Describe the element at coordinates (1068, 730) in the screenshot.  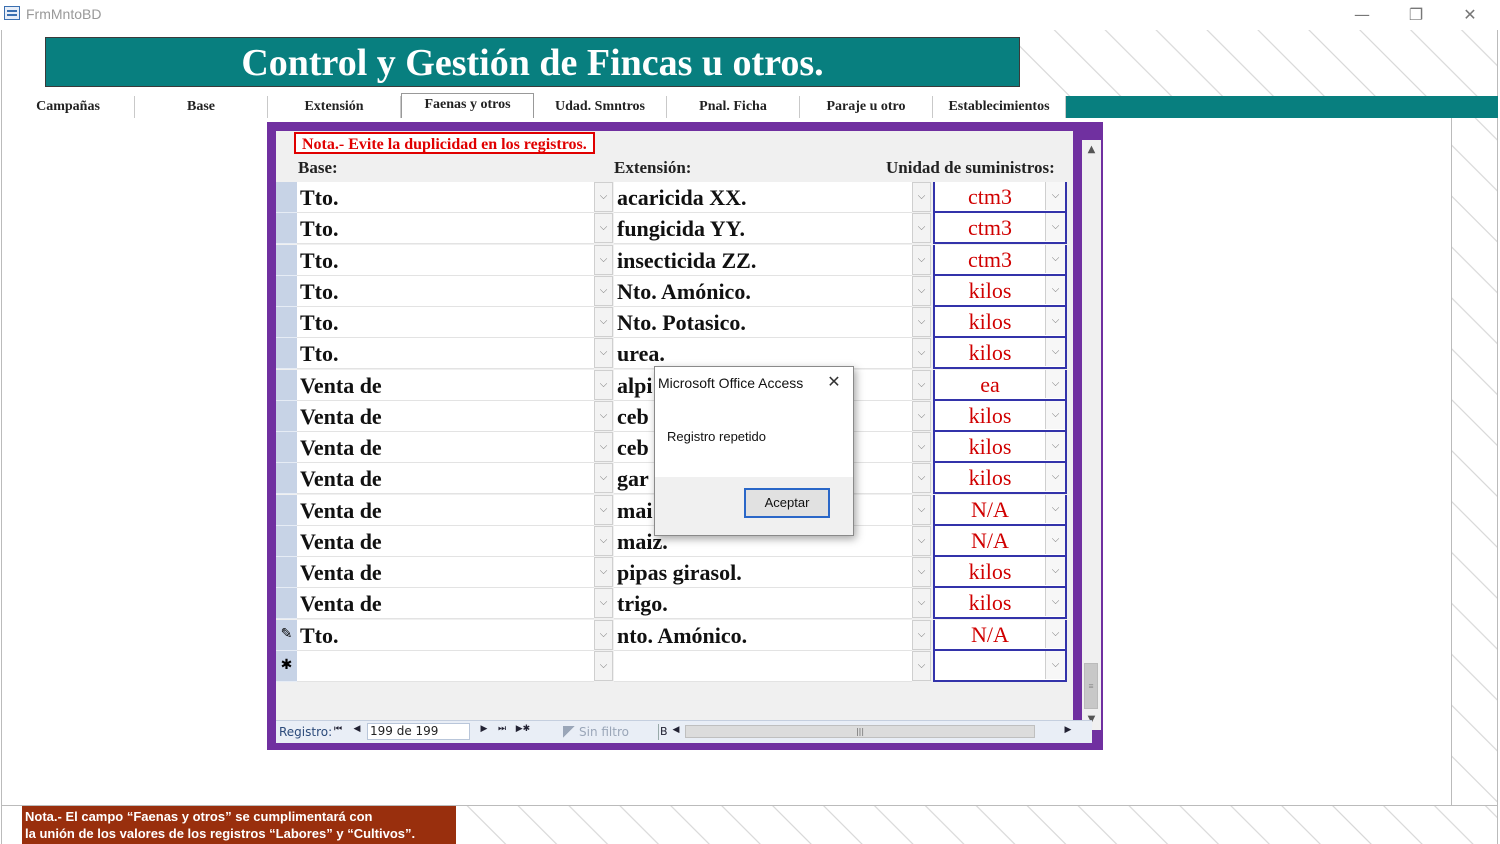
I see `scroll-right-icon: ▶` at that location.